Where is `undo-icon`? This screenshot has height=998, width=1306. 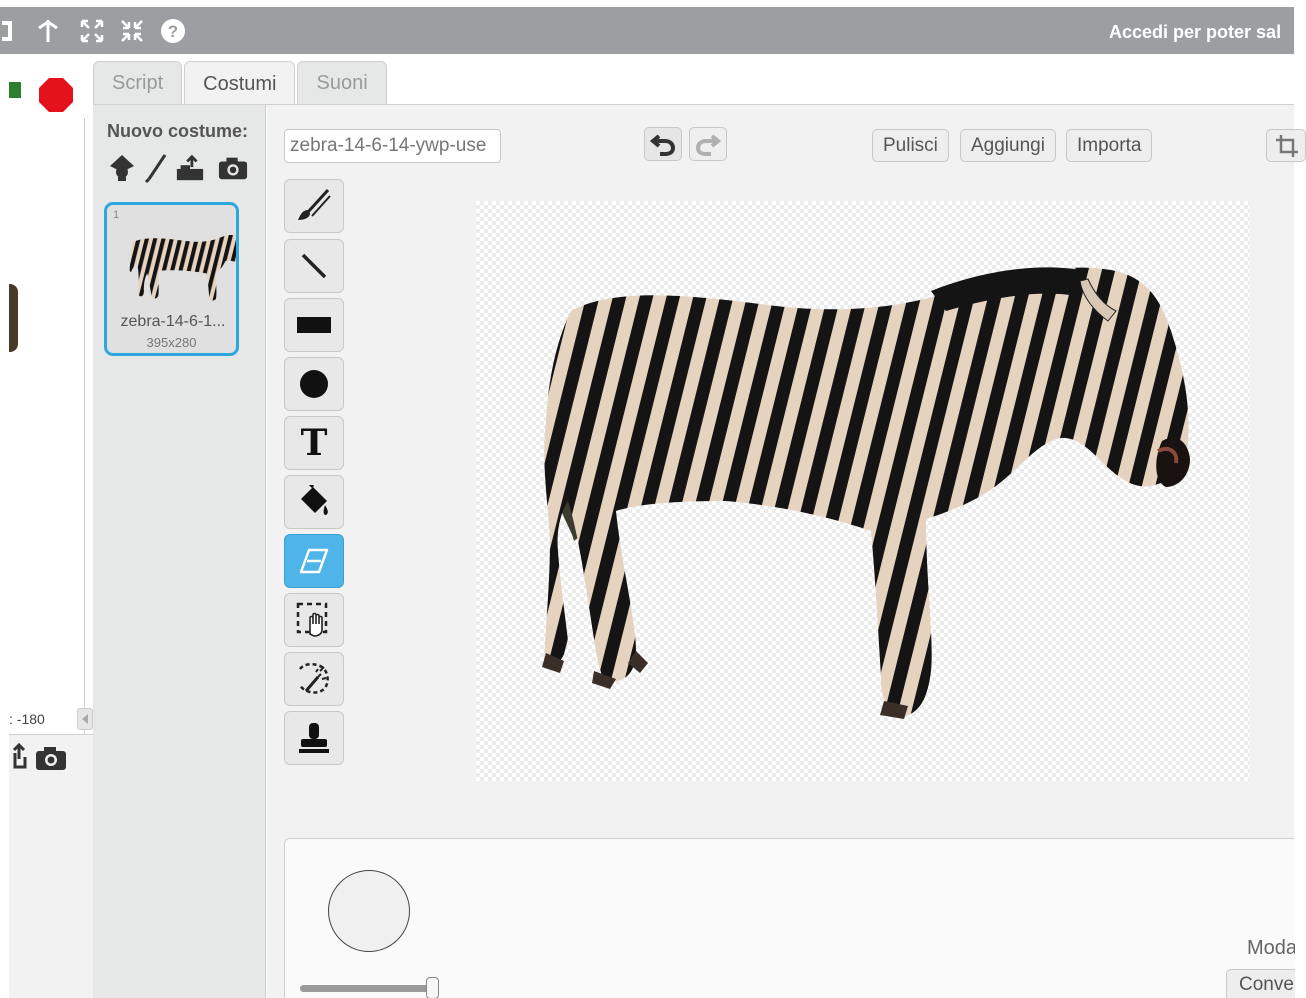
undo-icon is located at coordinates (663, 145).